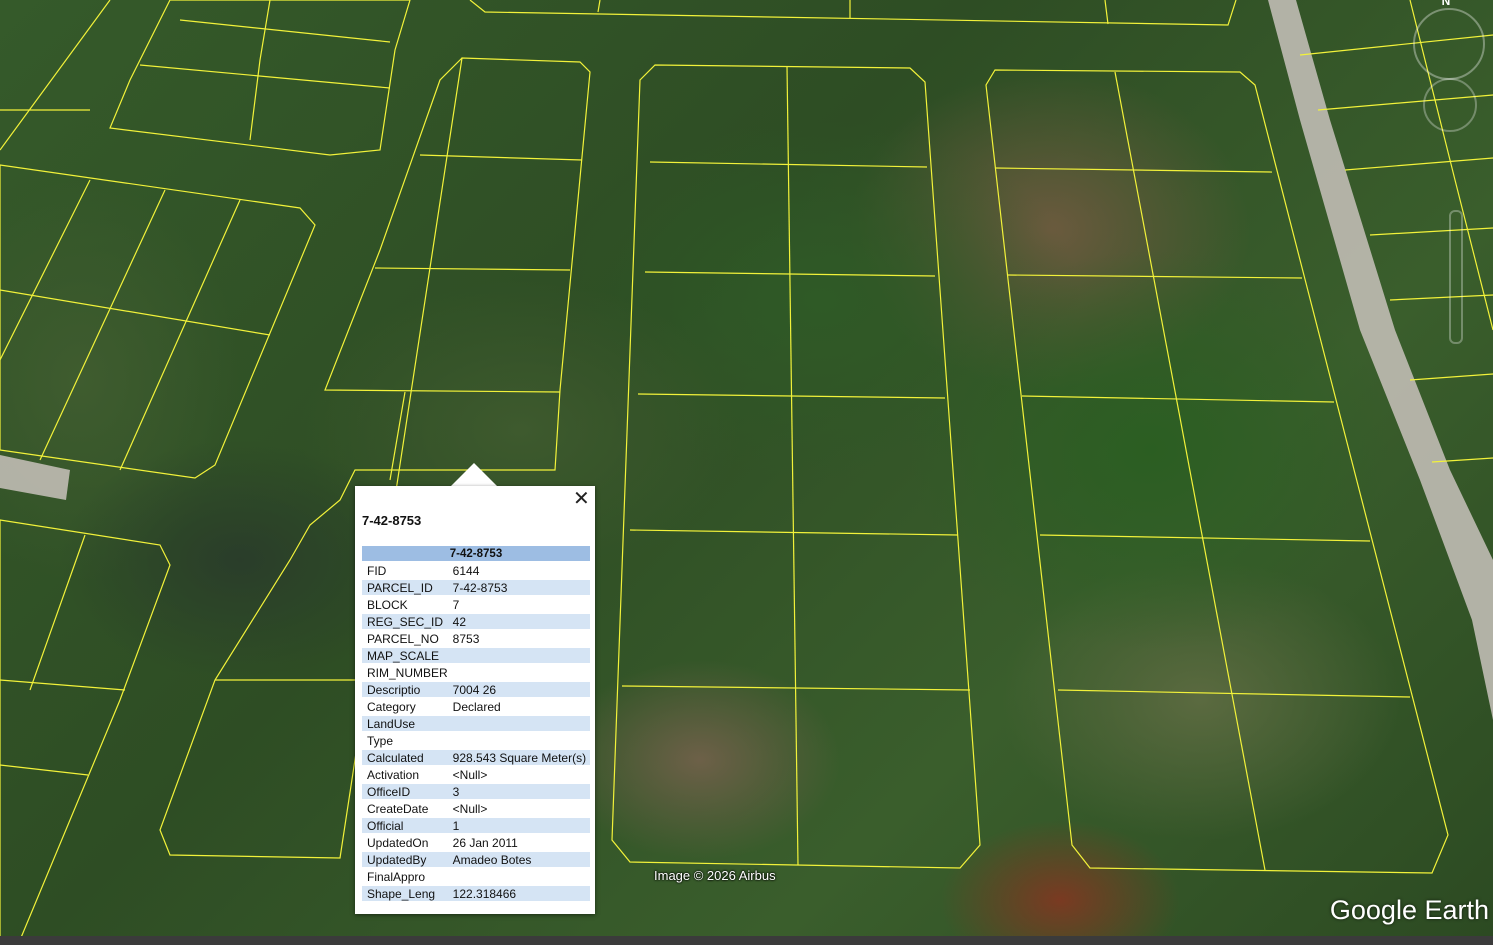 The height and width of the screenshot is (945, 1493). Describe the element at coordinates (1449, 44) in the screenshot. I see `look-ring` at that location.